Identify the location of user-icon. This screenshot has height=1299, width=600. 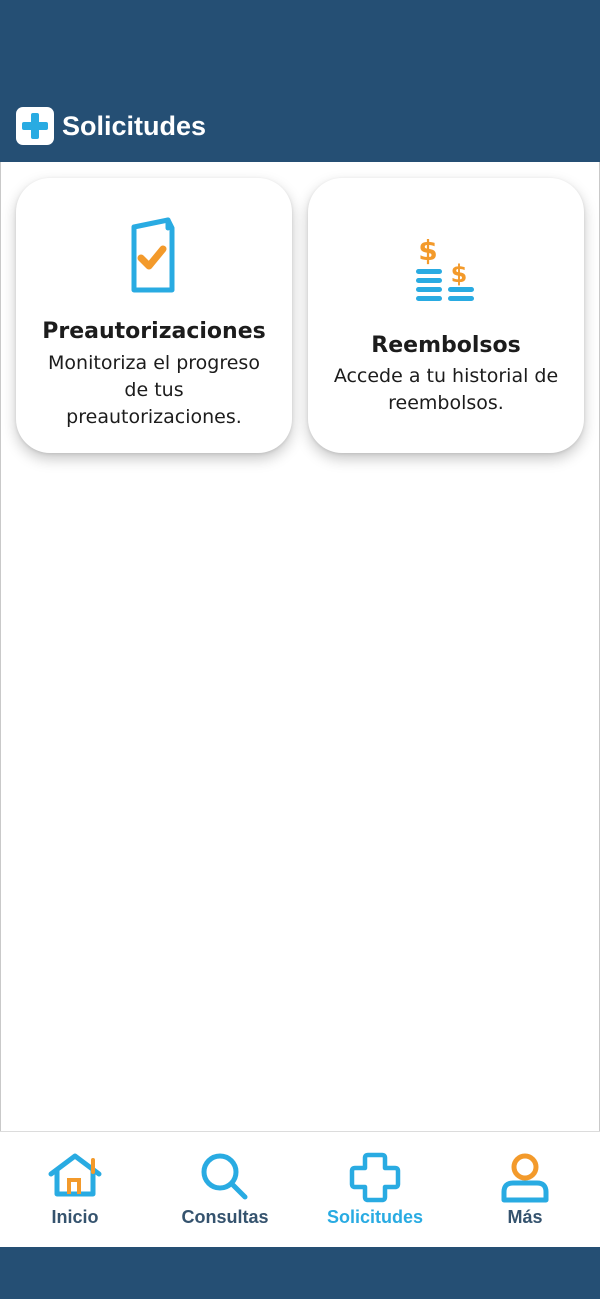
(525, 1178).